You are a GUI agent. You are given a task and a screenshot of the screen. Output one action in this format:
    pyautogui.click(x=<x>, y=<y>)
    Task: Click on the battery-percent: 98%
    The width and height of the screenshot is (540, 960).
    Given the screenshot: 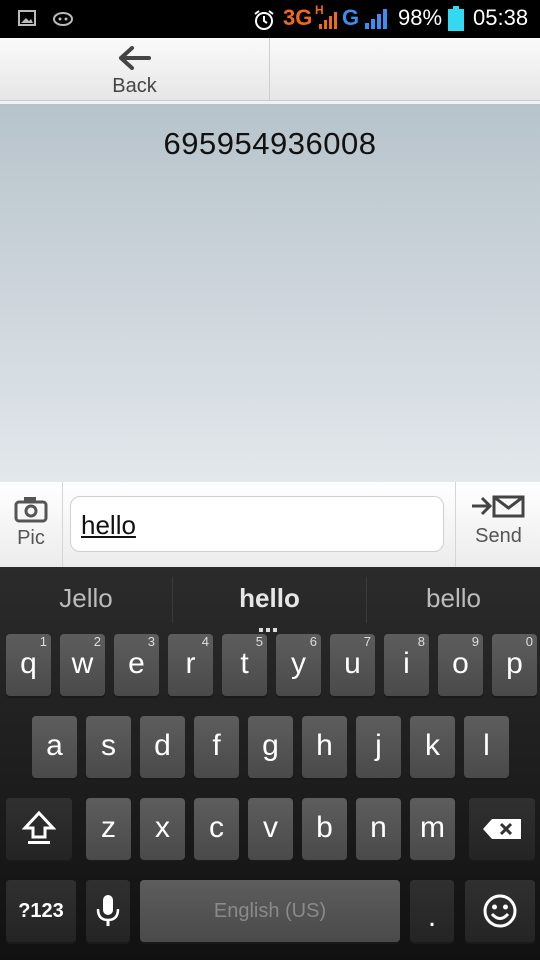 What is the action you would take?
    pyautogui.click(x=420, y=17)
    